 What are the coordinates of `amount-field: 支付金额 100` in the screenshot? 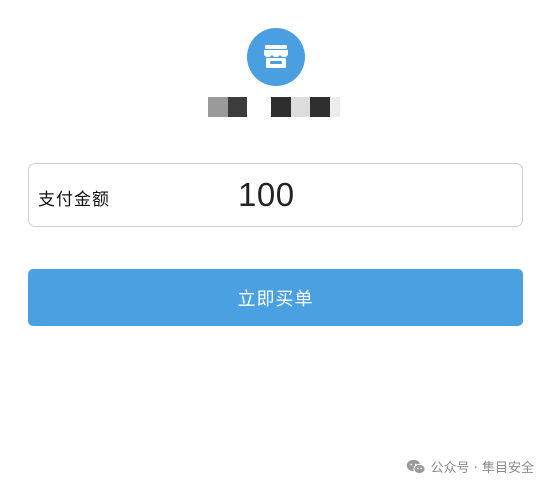 It's located at (275, 195).